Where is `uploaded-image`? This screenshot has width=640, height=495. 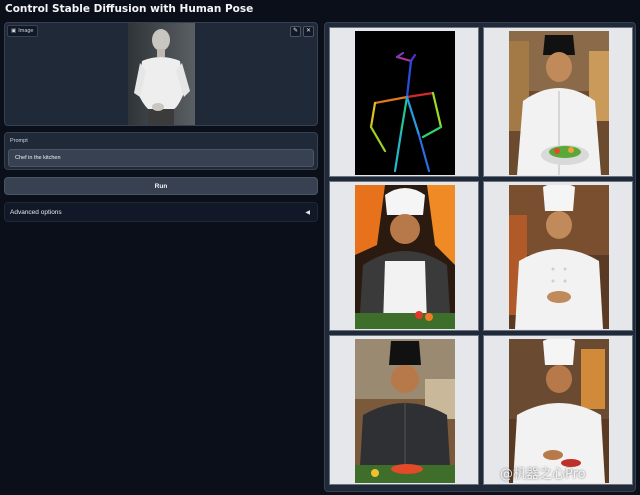
uploaded-image is located at coordinates (161, 74).